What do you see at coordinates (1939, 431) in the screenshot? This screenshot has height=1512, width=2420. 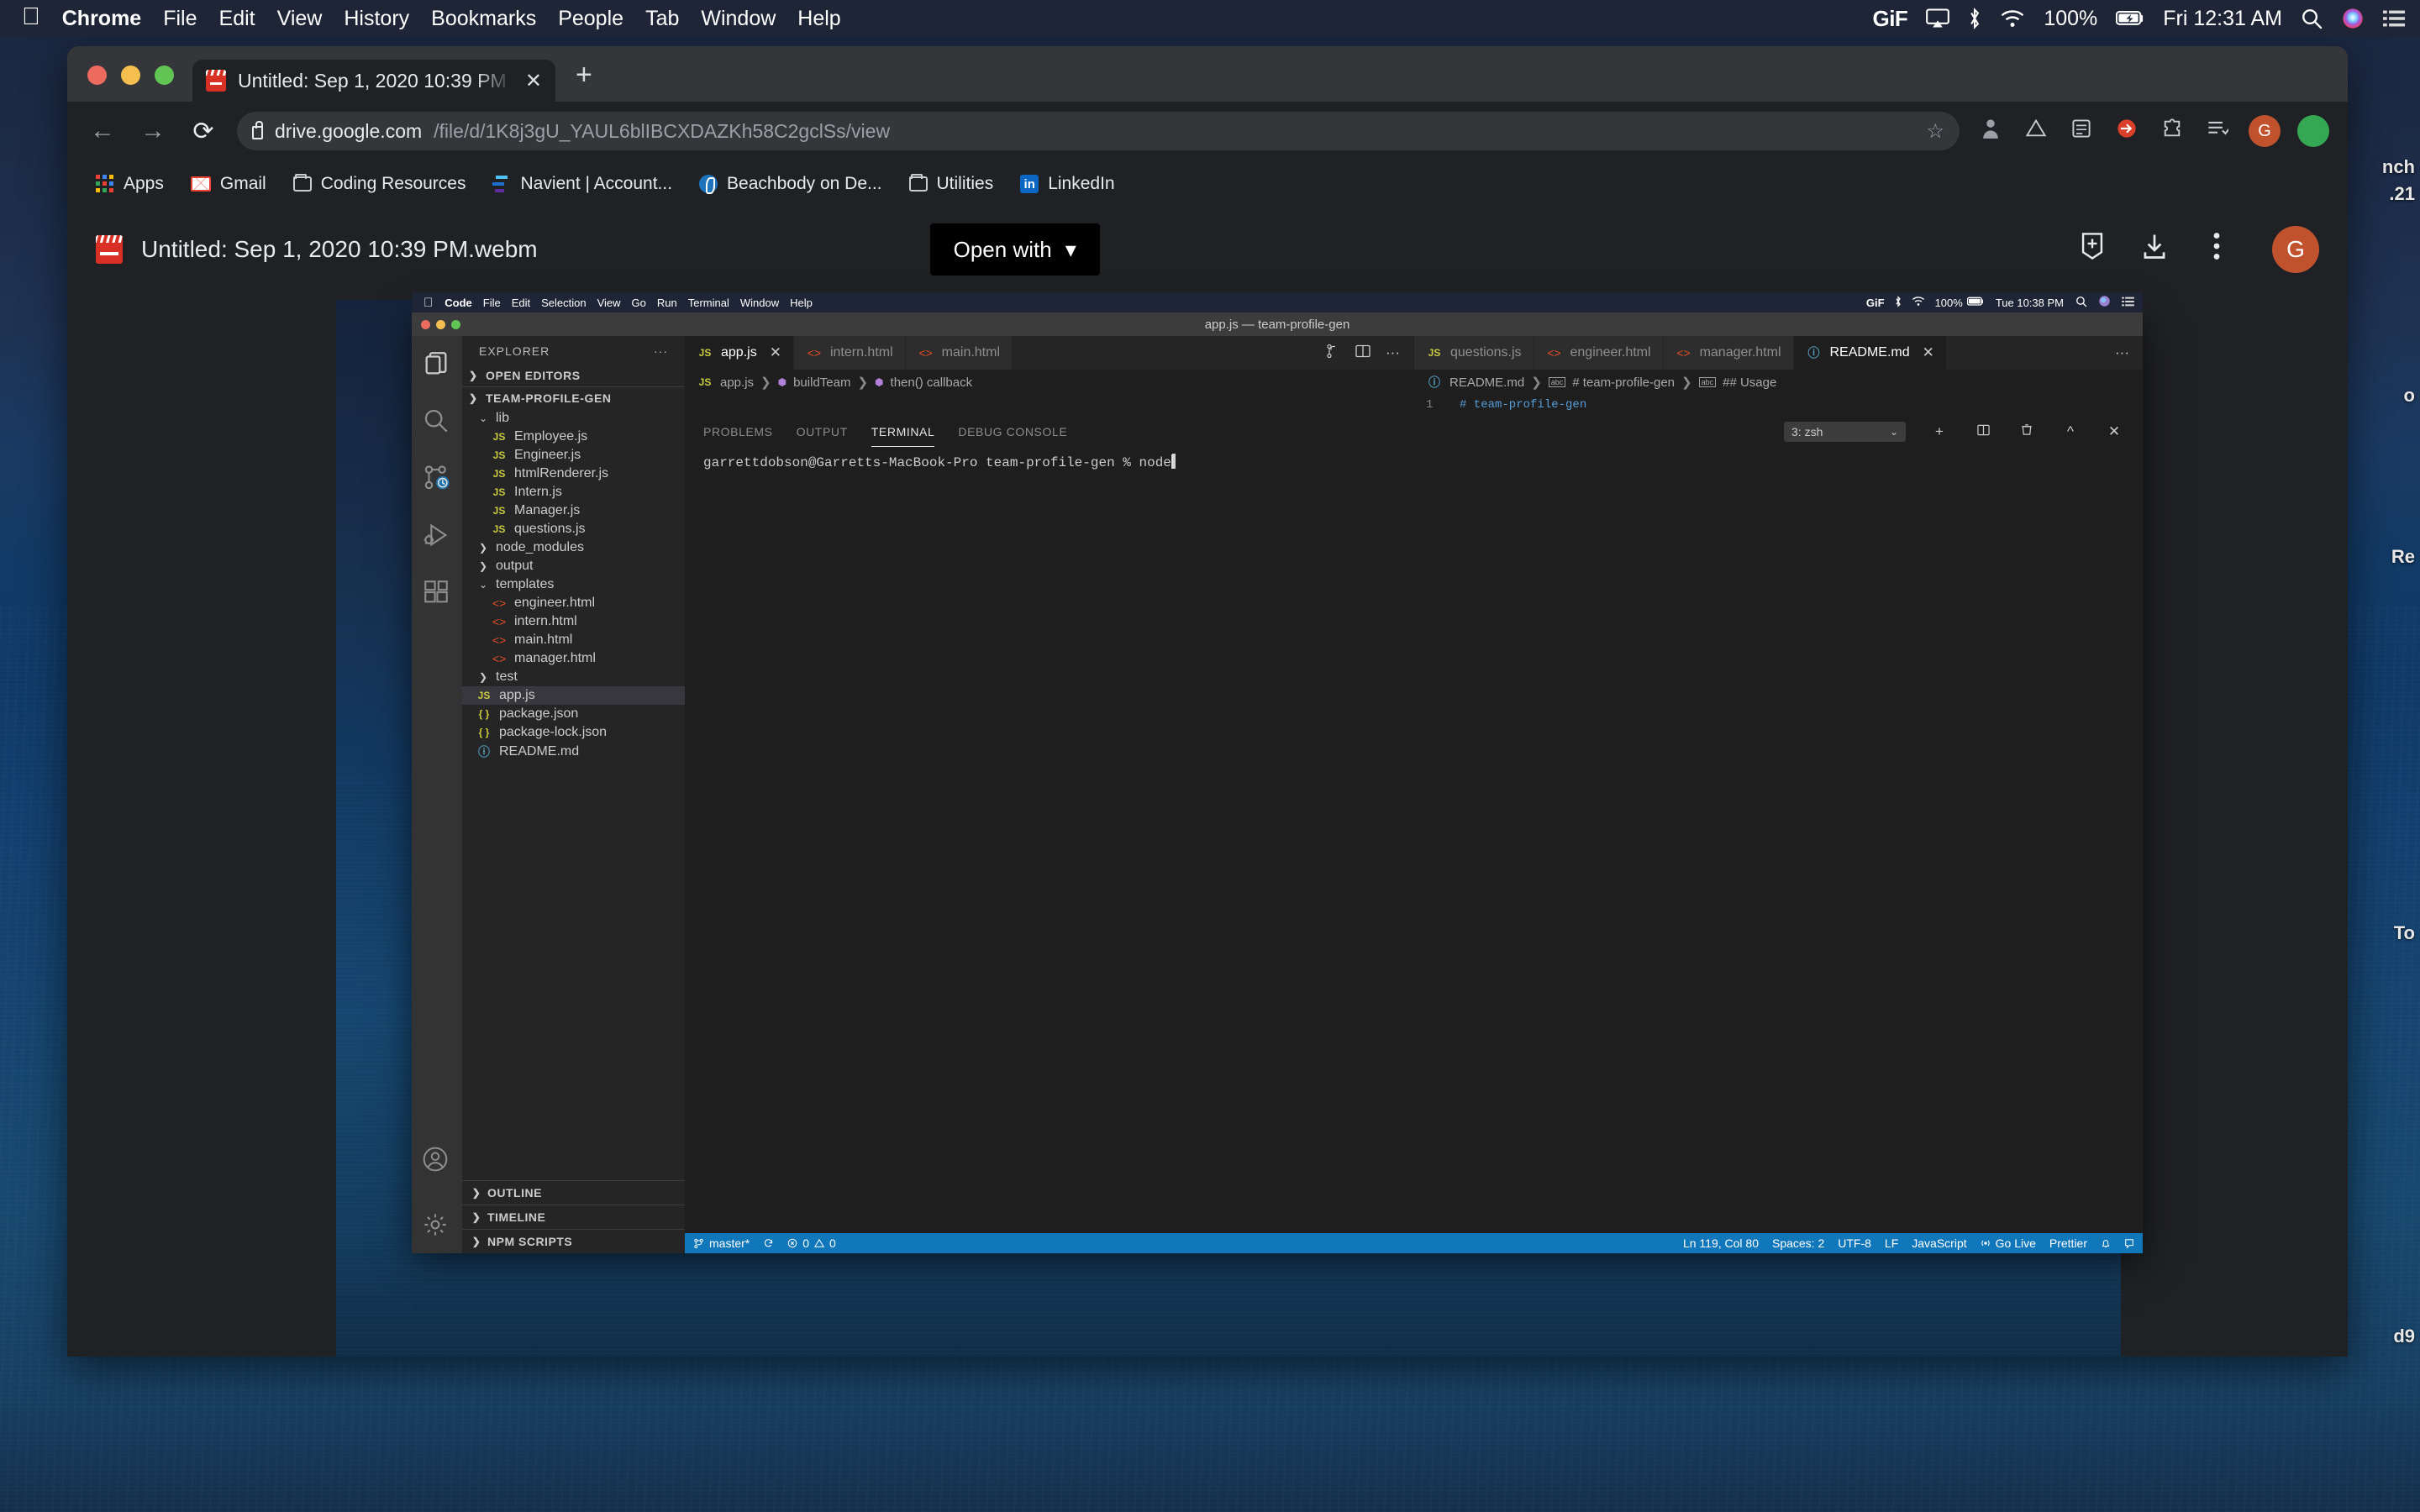 I see `new-terminal-icon: +` at bounding box center [1939, 431].